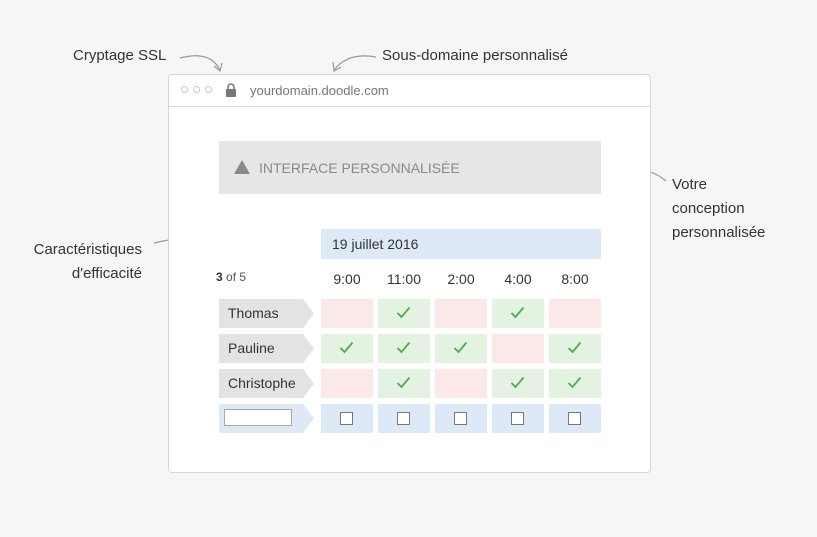 The width and height of the screenshot is (817, 537). What do you see at coordinates (120, 55) in the screenshot?
I see `callout-ssl: Cryptage SSL` at bounding box center [120, 55].